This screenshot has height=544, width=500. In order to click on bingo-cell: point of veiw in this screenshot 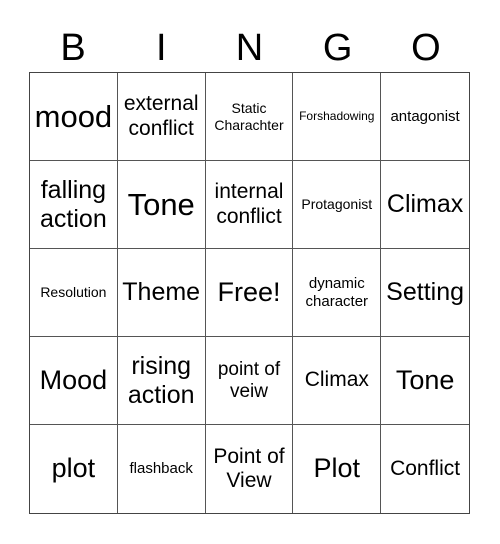, I will do `click(249, 381)`.